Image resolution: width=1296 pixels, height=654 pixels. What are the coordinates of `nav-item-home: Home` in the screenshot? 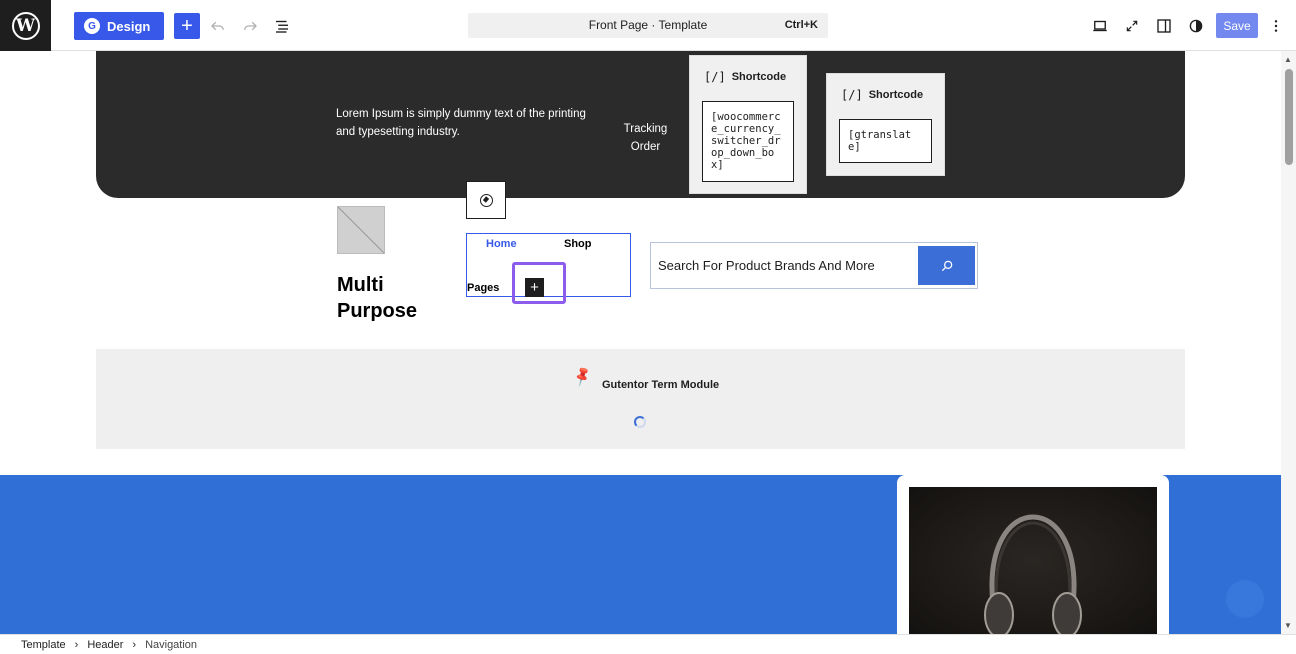 It's located at (501, 244).